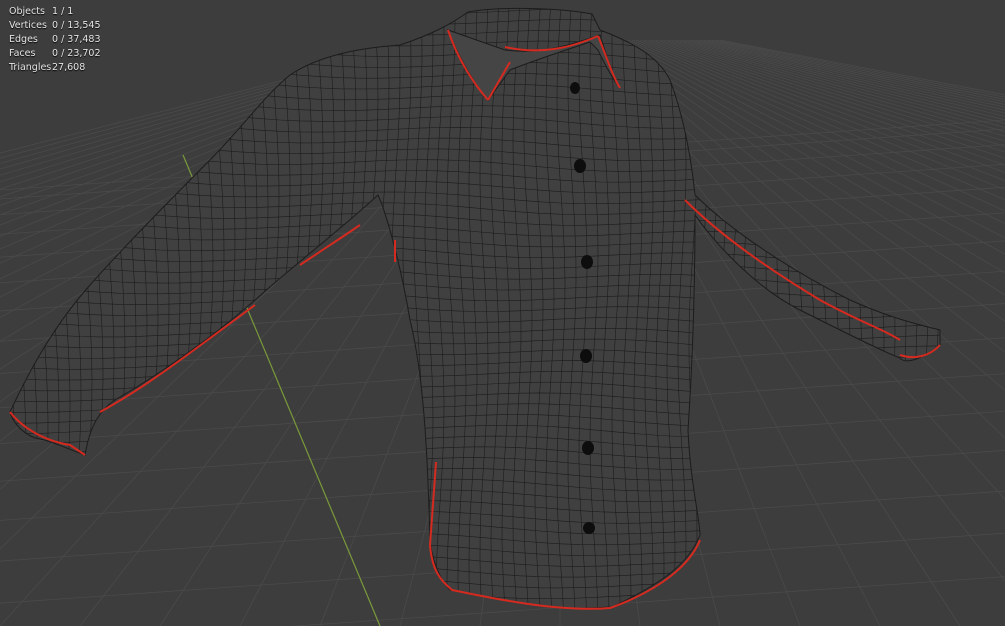 The height and width of the screenshot is (626, 1005). I want to click on stat-label: Faces, so click(22, 53).